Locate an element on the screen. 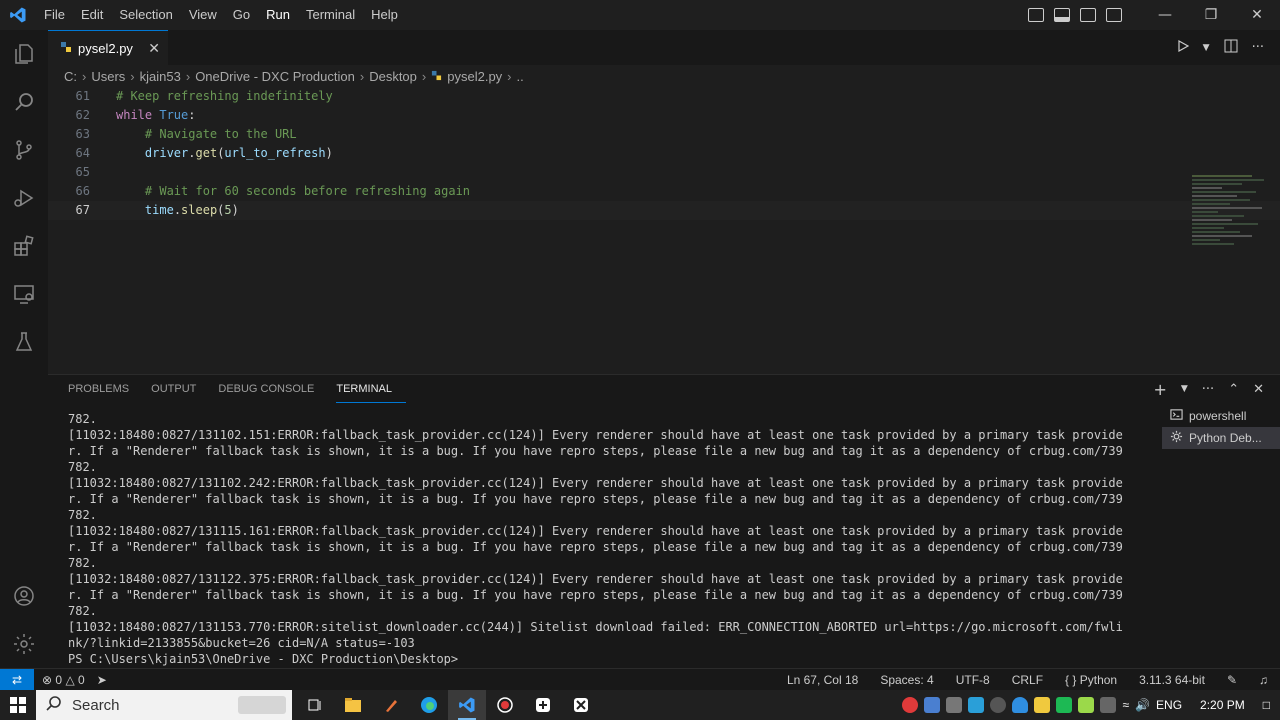 The width and height of the screenshot is (1280, 720). code-line: 64 driver.get(url_to_refresh) is located at coordinates (664, 153).